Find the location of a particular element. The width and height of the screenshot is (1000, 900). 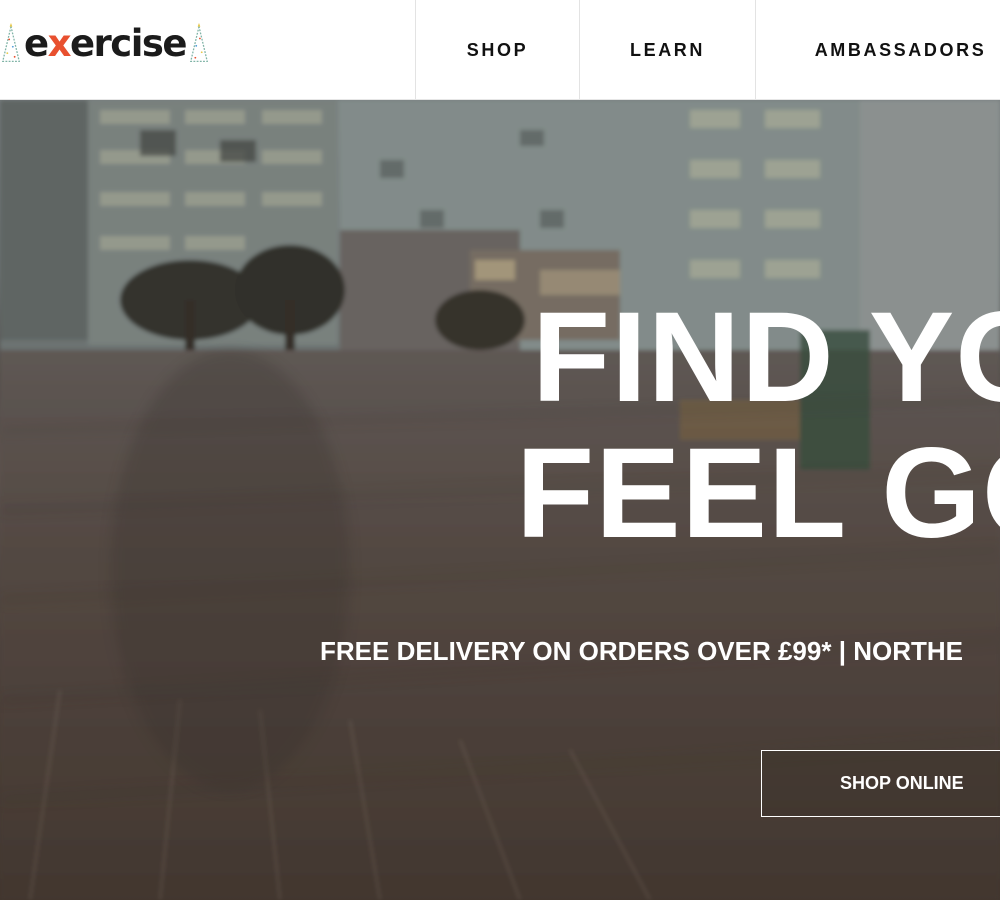

site-logo: exercise is located at coordinates (105, 44).